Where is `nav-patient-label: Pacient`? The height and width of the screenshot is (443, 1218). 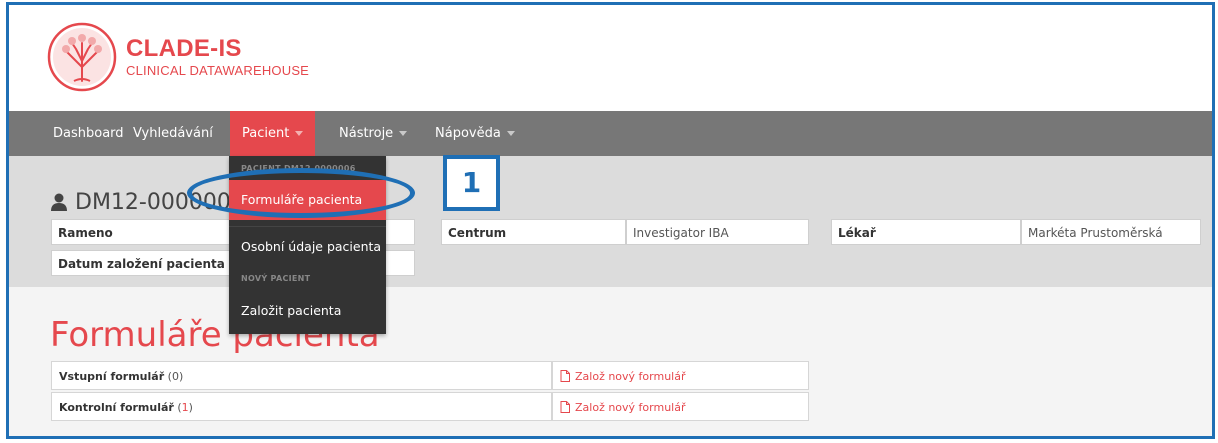
nav-patient-label: Pacient is located at coordinates (266, 133).